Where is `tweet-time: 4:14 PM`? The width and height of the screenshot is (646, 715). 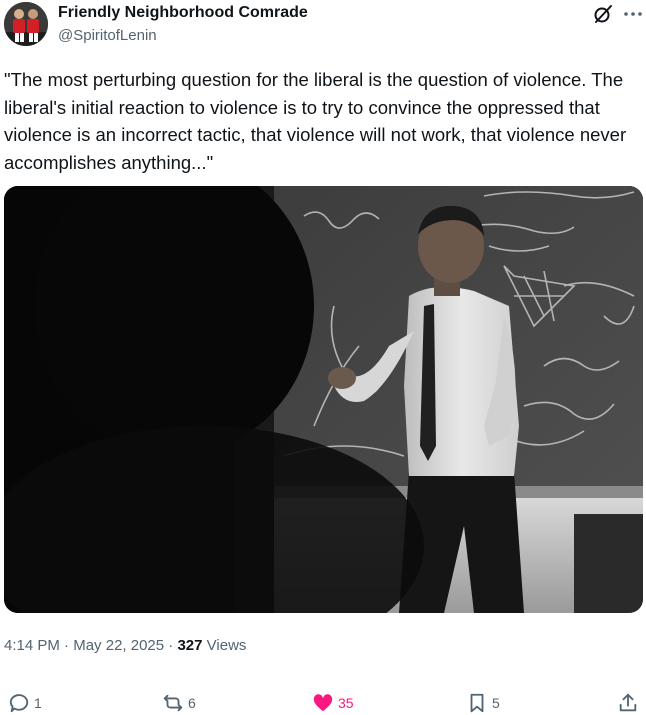
tweet-time: 4:14 PM is located at coordinates (32, 645).